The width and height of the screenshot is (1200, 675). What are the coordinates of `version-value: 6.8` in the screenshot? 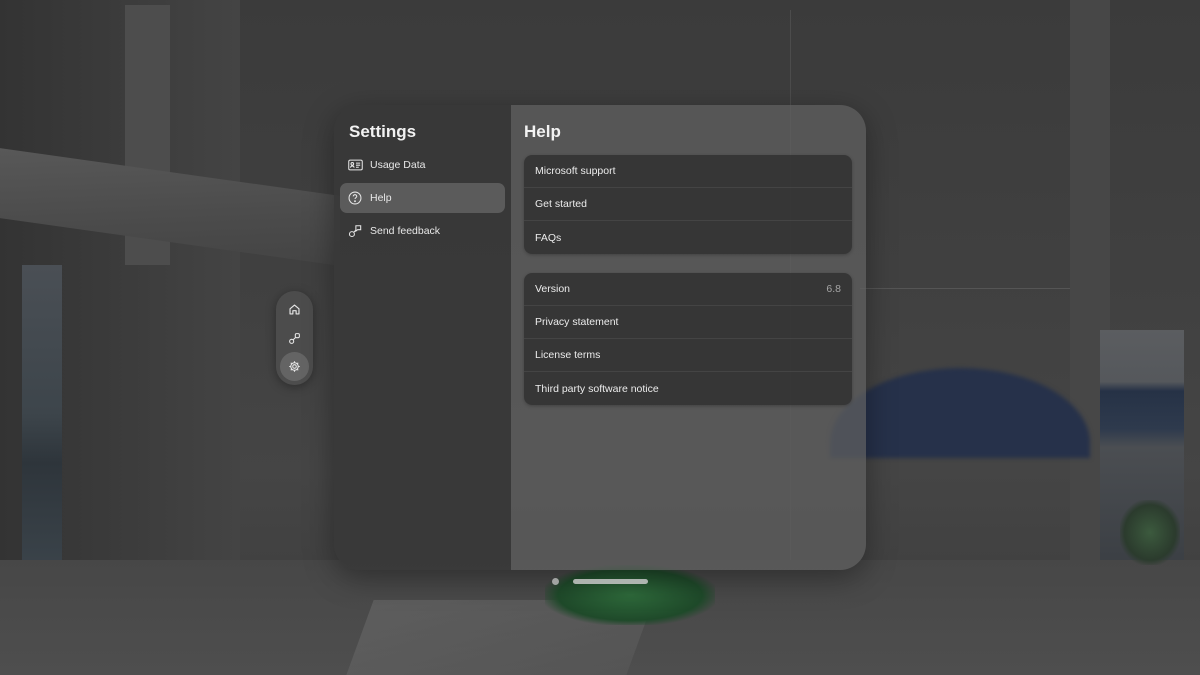 It's located at (833, 289).